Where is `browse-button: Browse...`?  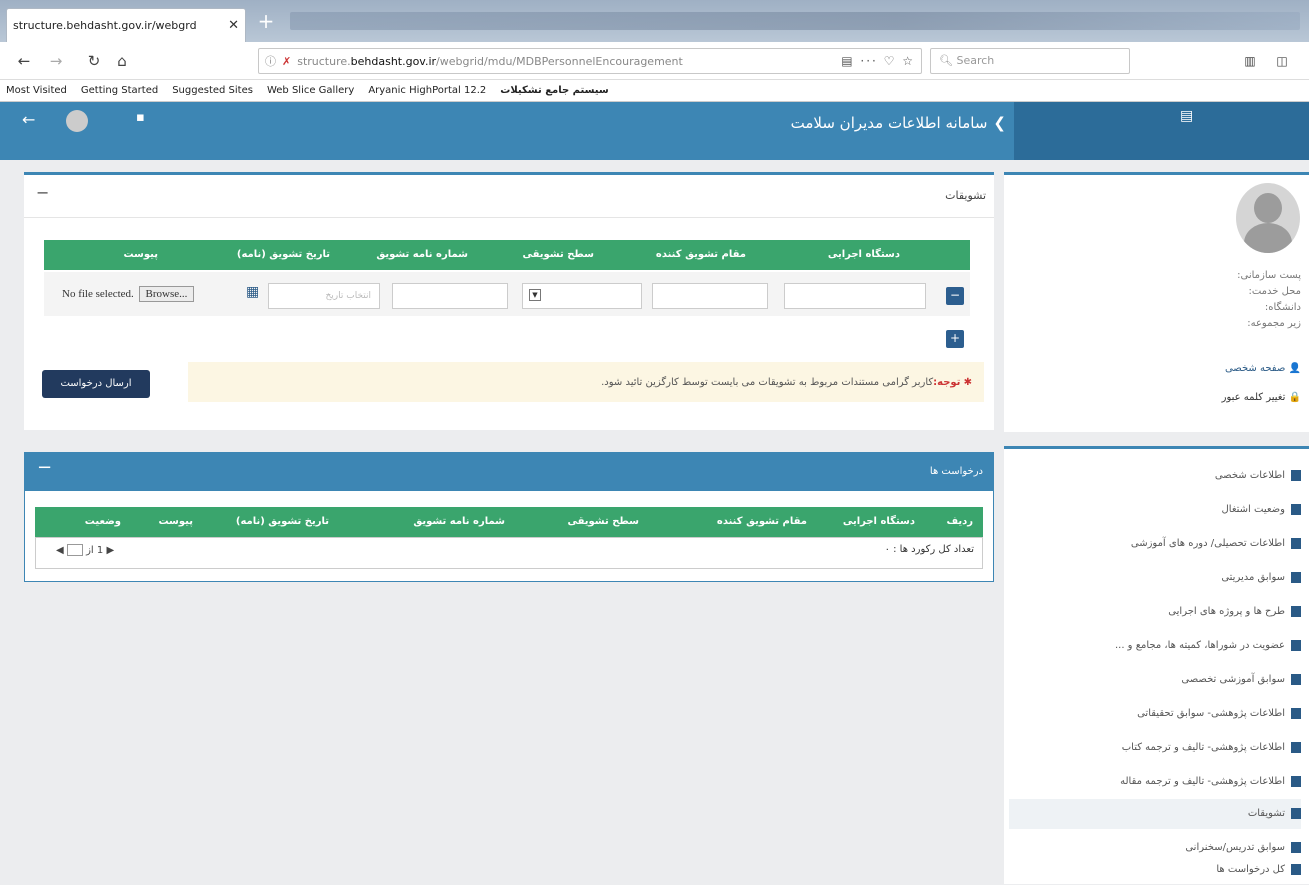 browse-button: Browse... is located at coordinates (166, 294).